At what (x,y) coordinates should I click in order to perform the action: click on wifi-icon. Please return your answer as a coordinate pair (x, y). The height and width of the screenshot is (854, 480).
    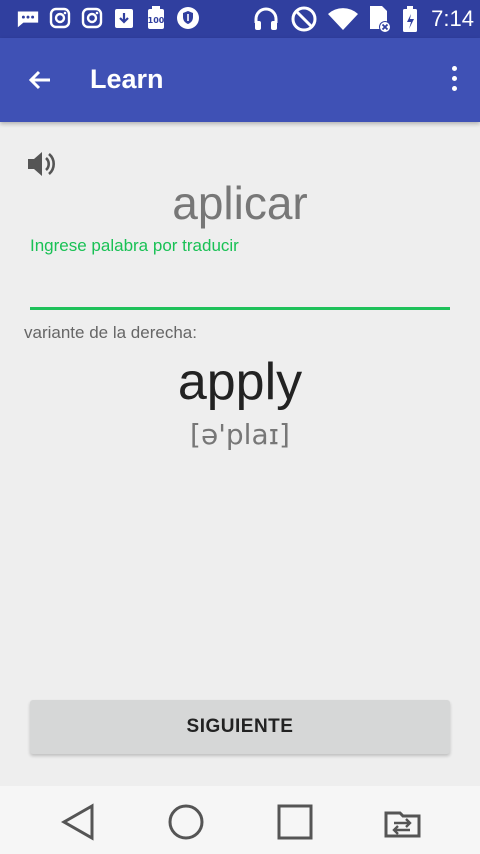
    Looking at the image, I should click on (343, 19).